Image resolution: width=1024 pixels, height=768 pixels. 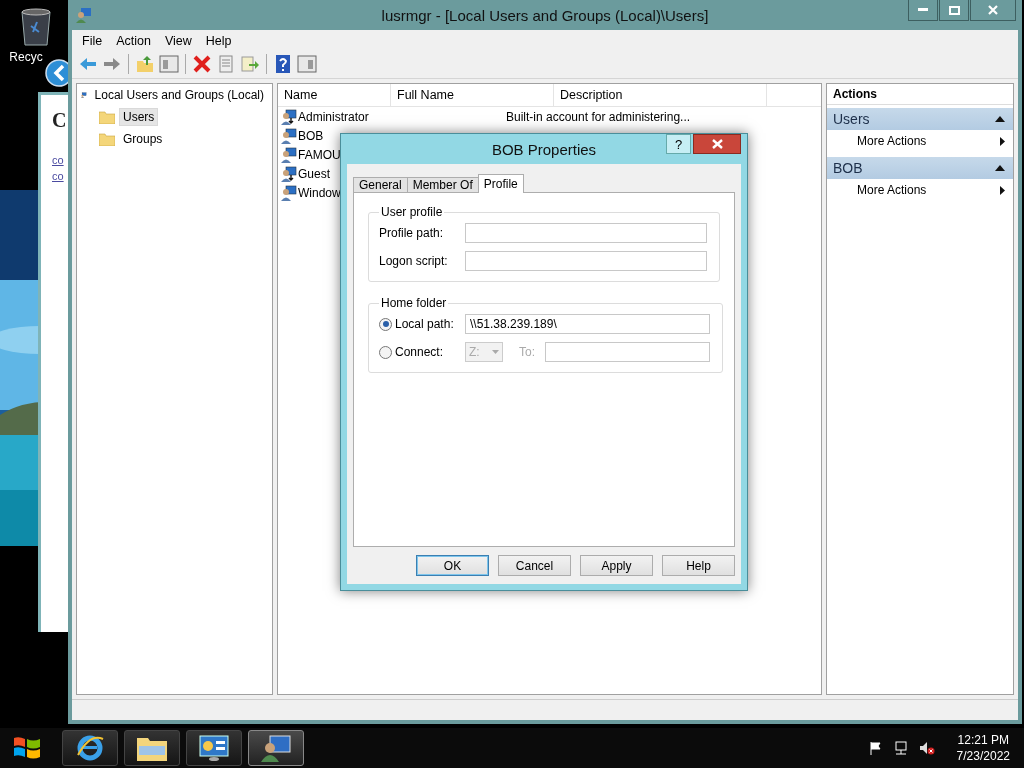 I want to click on tree-item: Users, so click(x=139, y=117).